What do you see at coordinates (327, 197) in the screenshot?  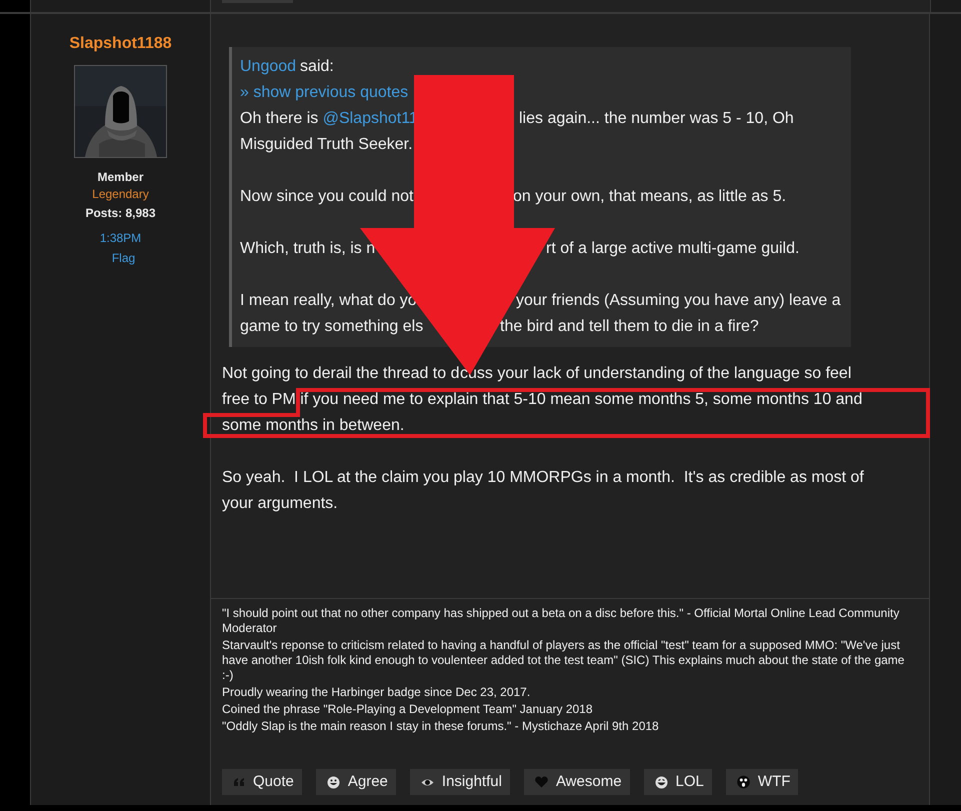 I see `text-fragment: Now since you could not` at bounding box center [327, 197].